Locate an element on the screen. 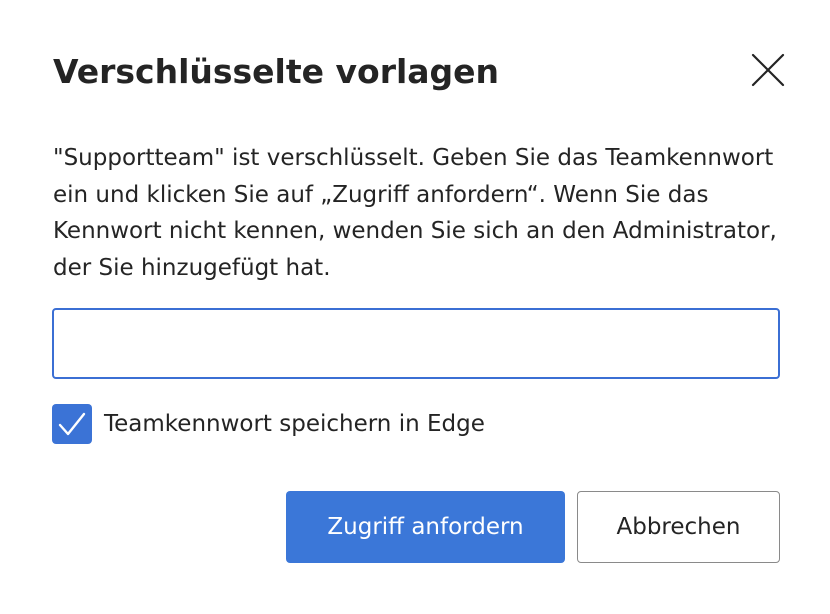 The image size is (830, 614). close-icon is located at coordinates (768, 70).